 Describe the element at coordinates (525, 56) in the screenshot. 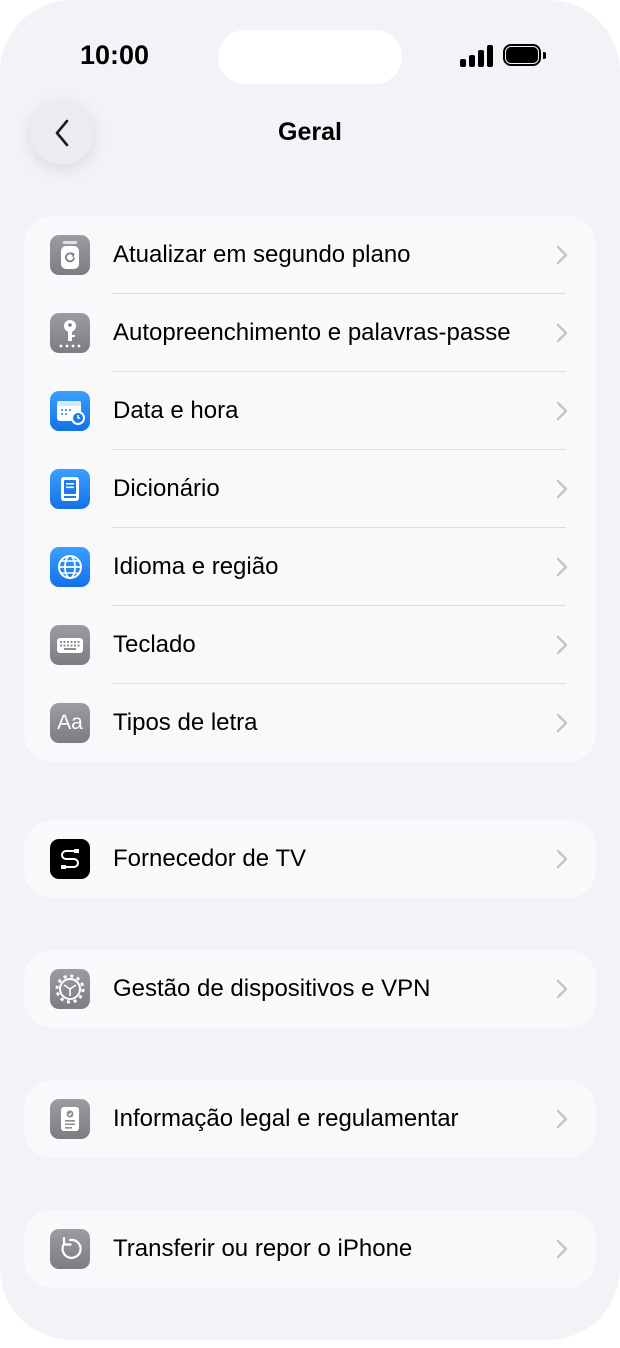

I see `battery-icon` at that location.